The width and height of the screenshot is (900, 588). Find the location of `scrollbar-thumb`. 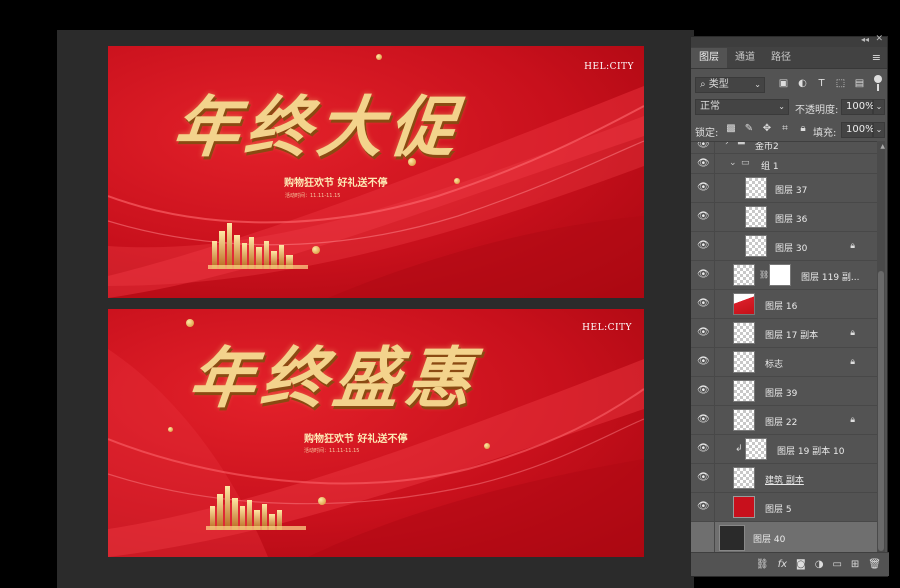

scrollbar-thumb is located at coordinates (881, 411).